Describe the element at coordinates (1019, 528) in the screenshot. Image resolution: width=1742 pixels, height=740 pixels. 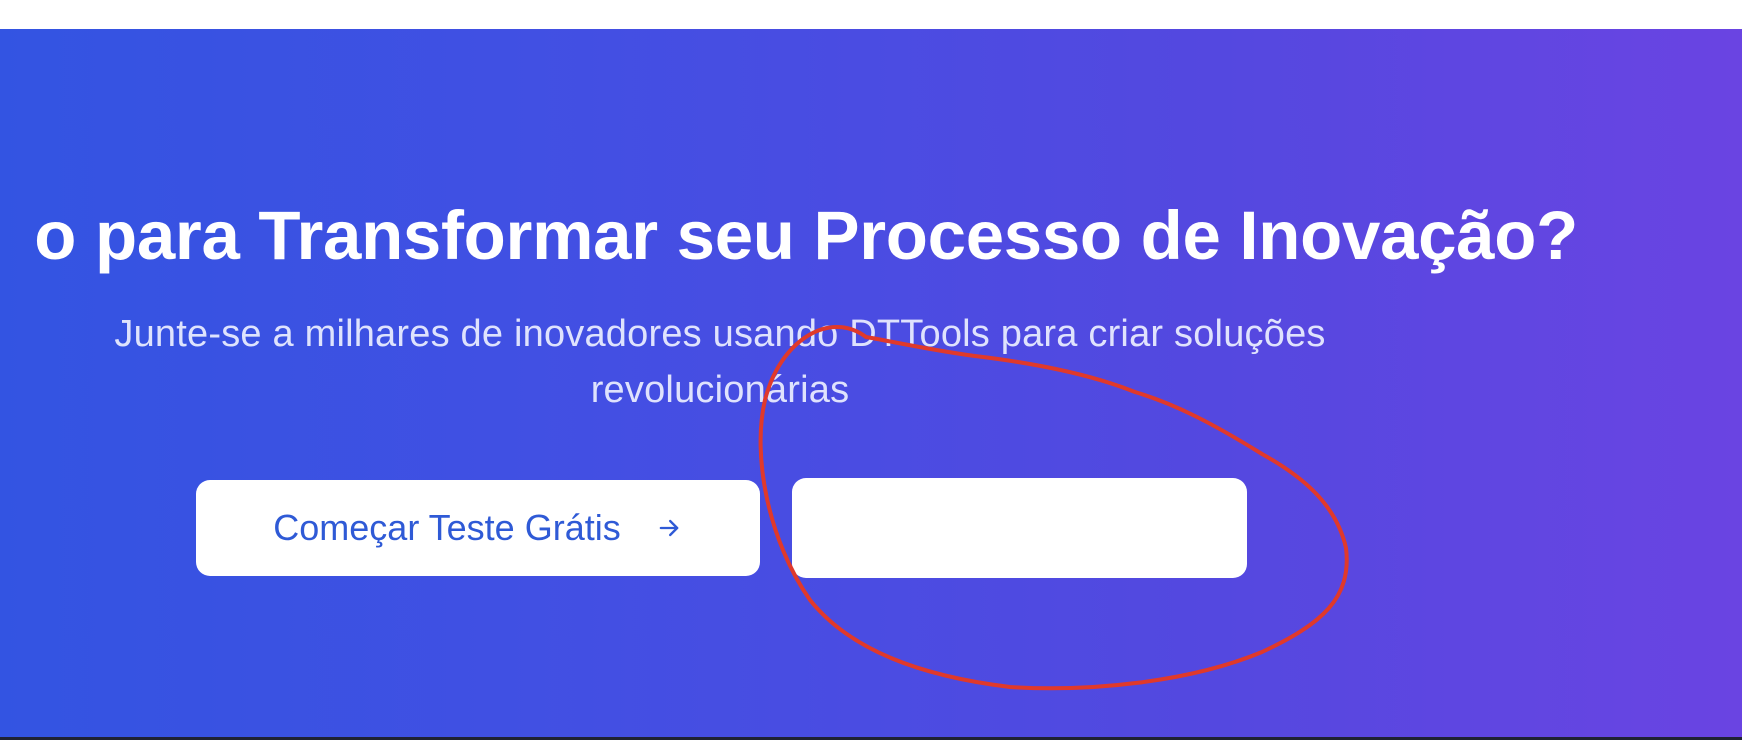
I see `secondary-cta-button` at that location.